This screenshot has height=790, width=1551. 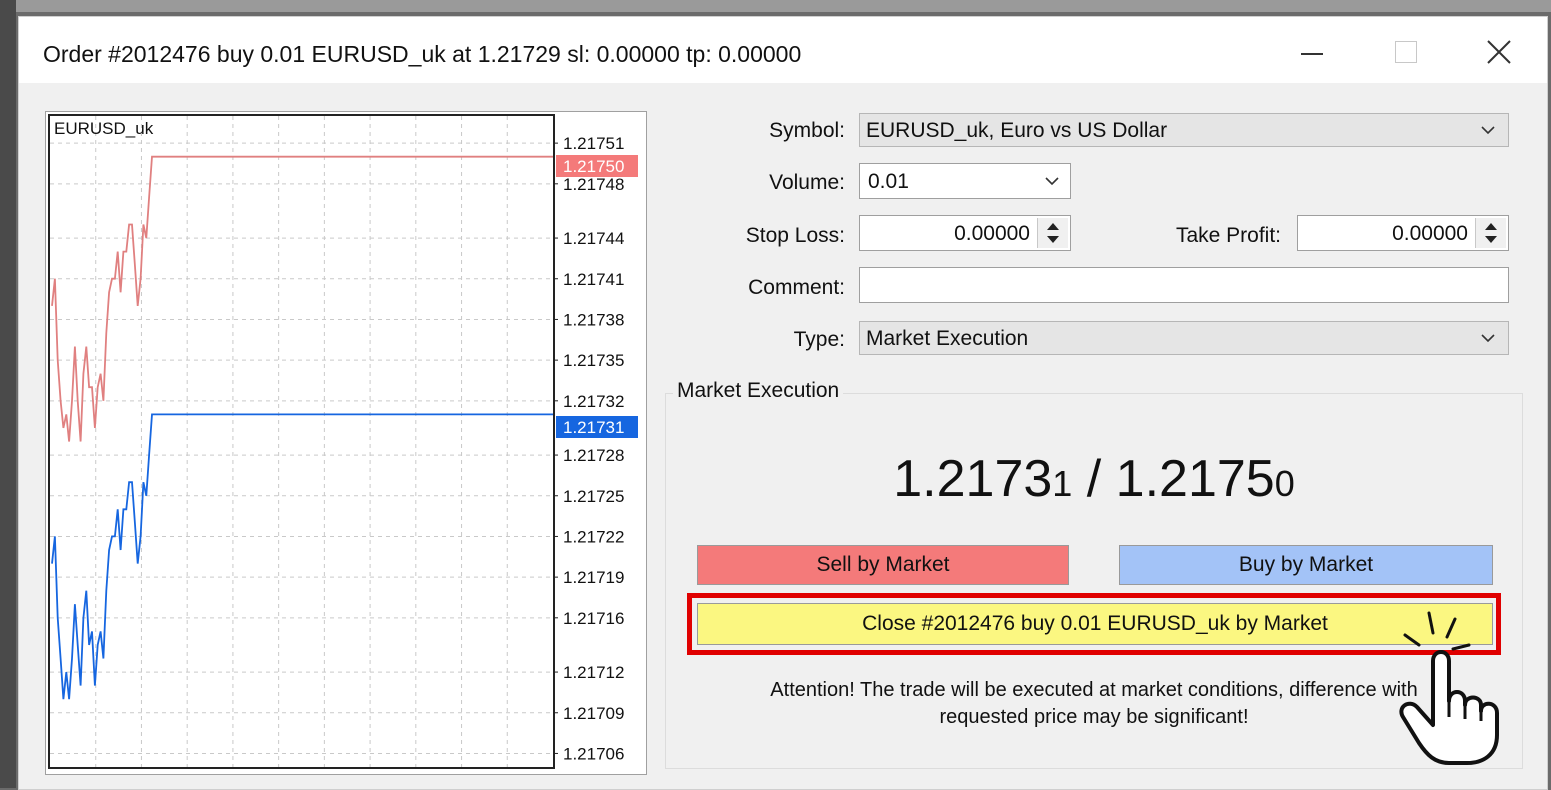 What do you see at coordinates (593, 319) in the screenshot?
I see `y-tick-label: 1.21738` at bounding box center [593, 319].